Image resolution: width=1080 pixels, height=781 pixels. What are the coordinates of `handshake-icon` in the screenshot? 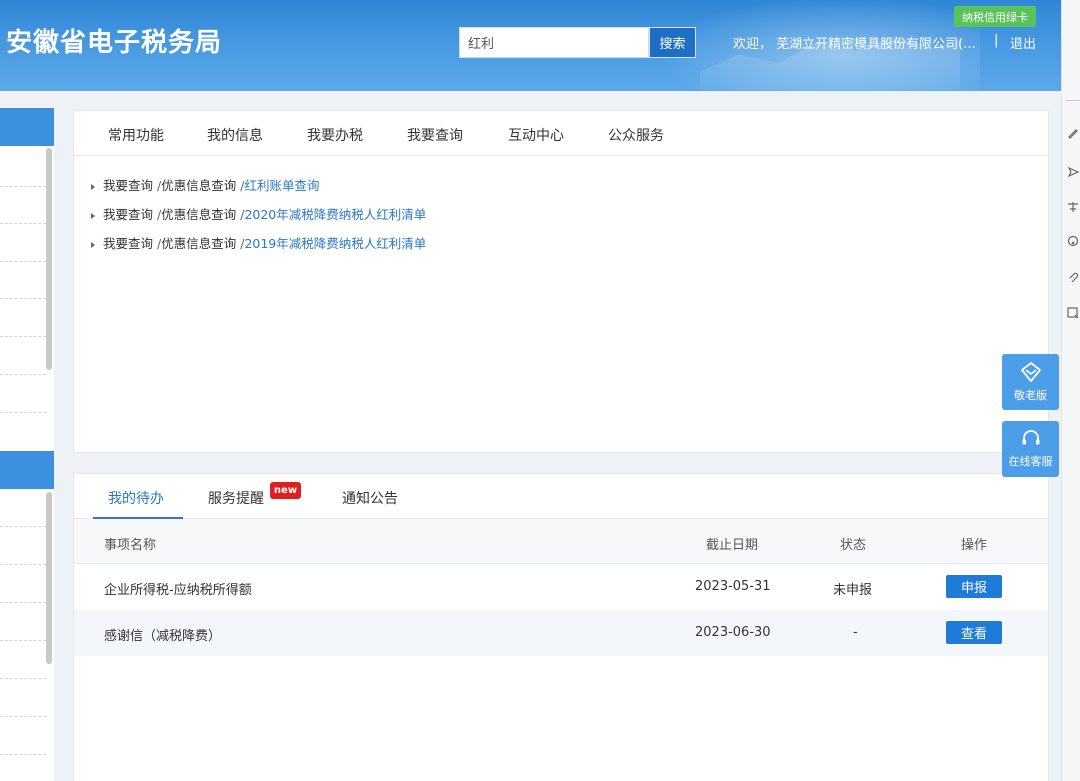 It's located at (1030, 372).